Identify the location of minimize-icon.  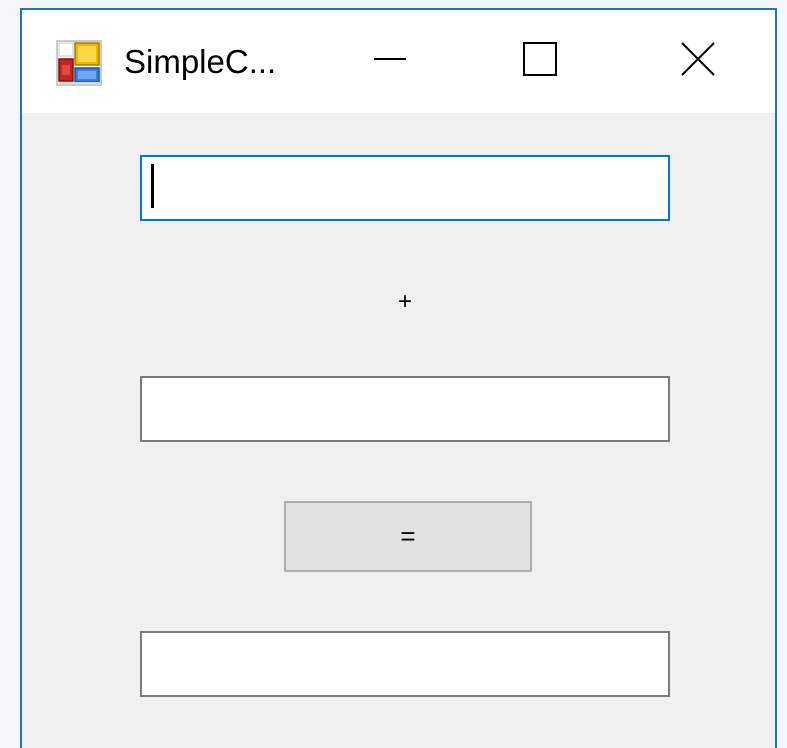
(390, 61).